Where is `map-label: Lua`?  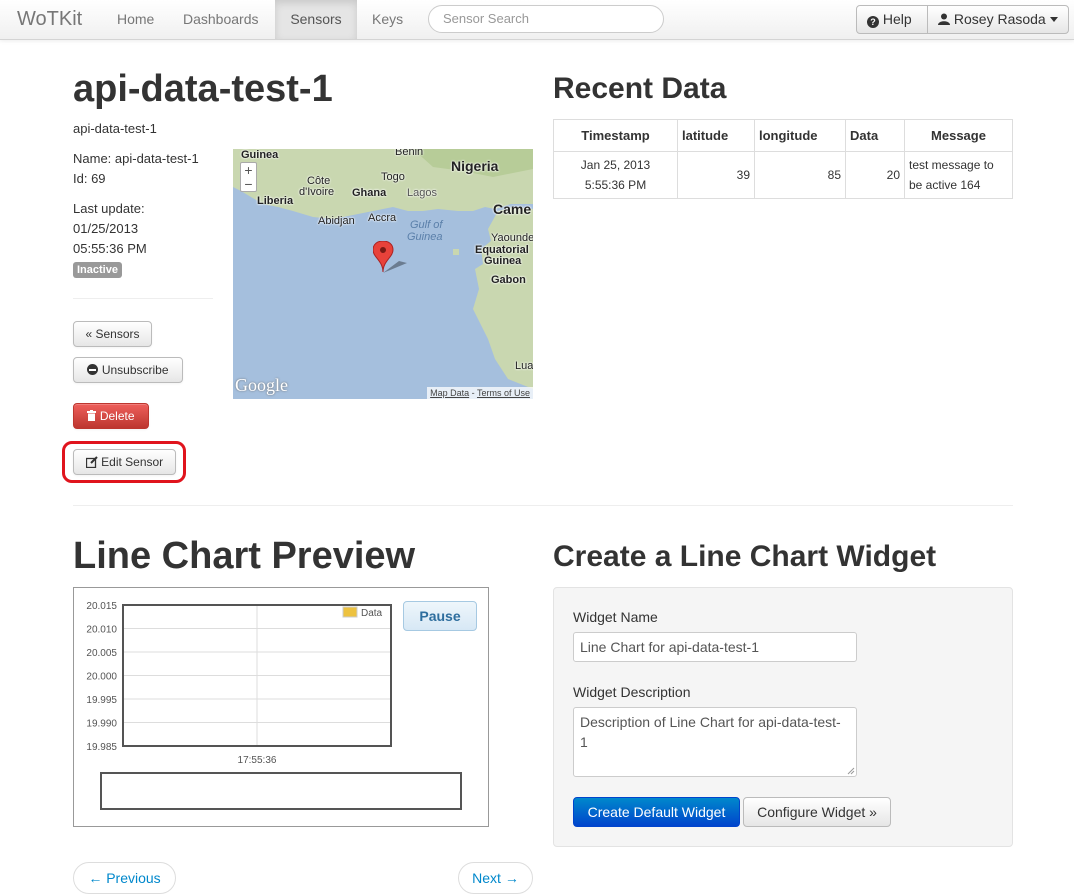 map-label: Lua is located at coordinates (524, 366).